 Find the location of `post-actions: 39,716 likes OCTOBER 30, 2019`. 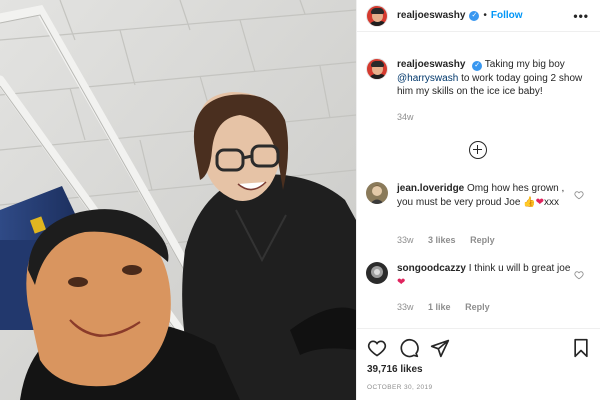

post-actions: 39,716 likes OCTOBER 30, 2019 is located at coordinates (478, 364).